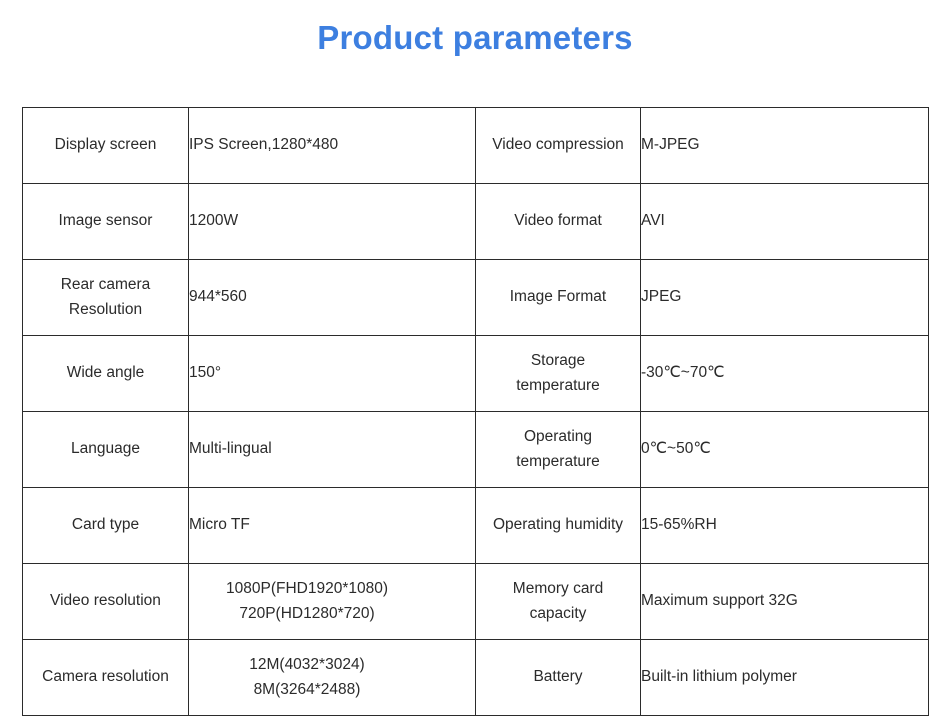 Image resolution: width=950 pixels, height=716 pixels. What do you see at coordinates (784, 677) in the screenshot?
I see `param-value: Built-in lithium polymer` at bounding box center [784, 677].